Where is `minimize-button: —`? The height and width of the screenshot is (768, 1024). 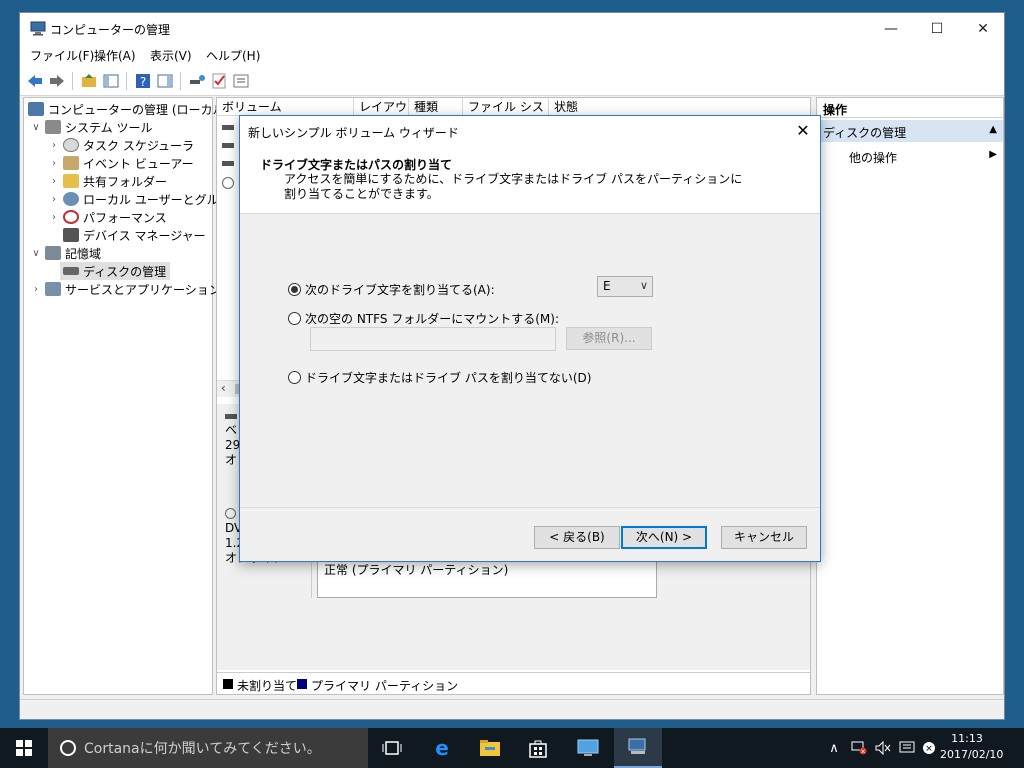
minimize-button: — is located at coordinates (891, 28).